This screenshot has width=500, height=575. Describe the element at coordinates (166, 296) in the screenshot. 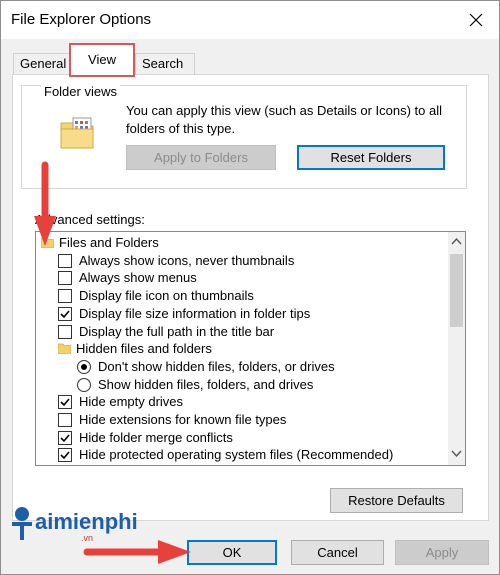

I see `tree-item-label: Display file icon on thumbnails` at that location.